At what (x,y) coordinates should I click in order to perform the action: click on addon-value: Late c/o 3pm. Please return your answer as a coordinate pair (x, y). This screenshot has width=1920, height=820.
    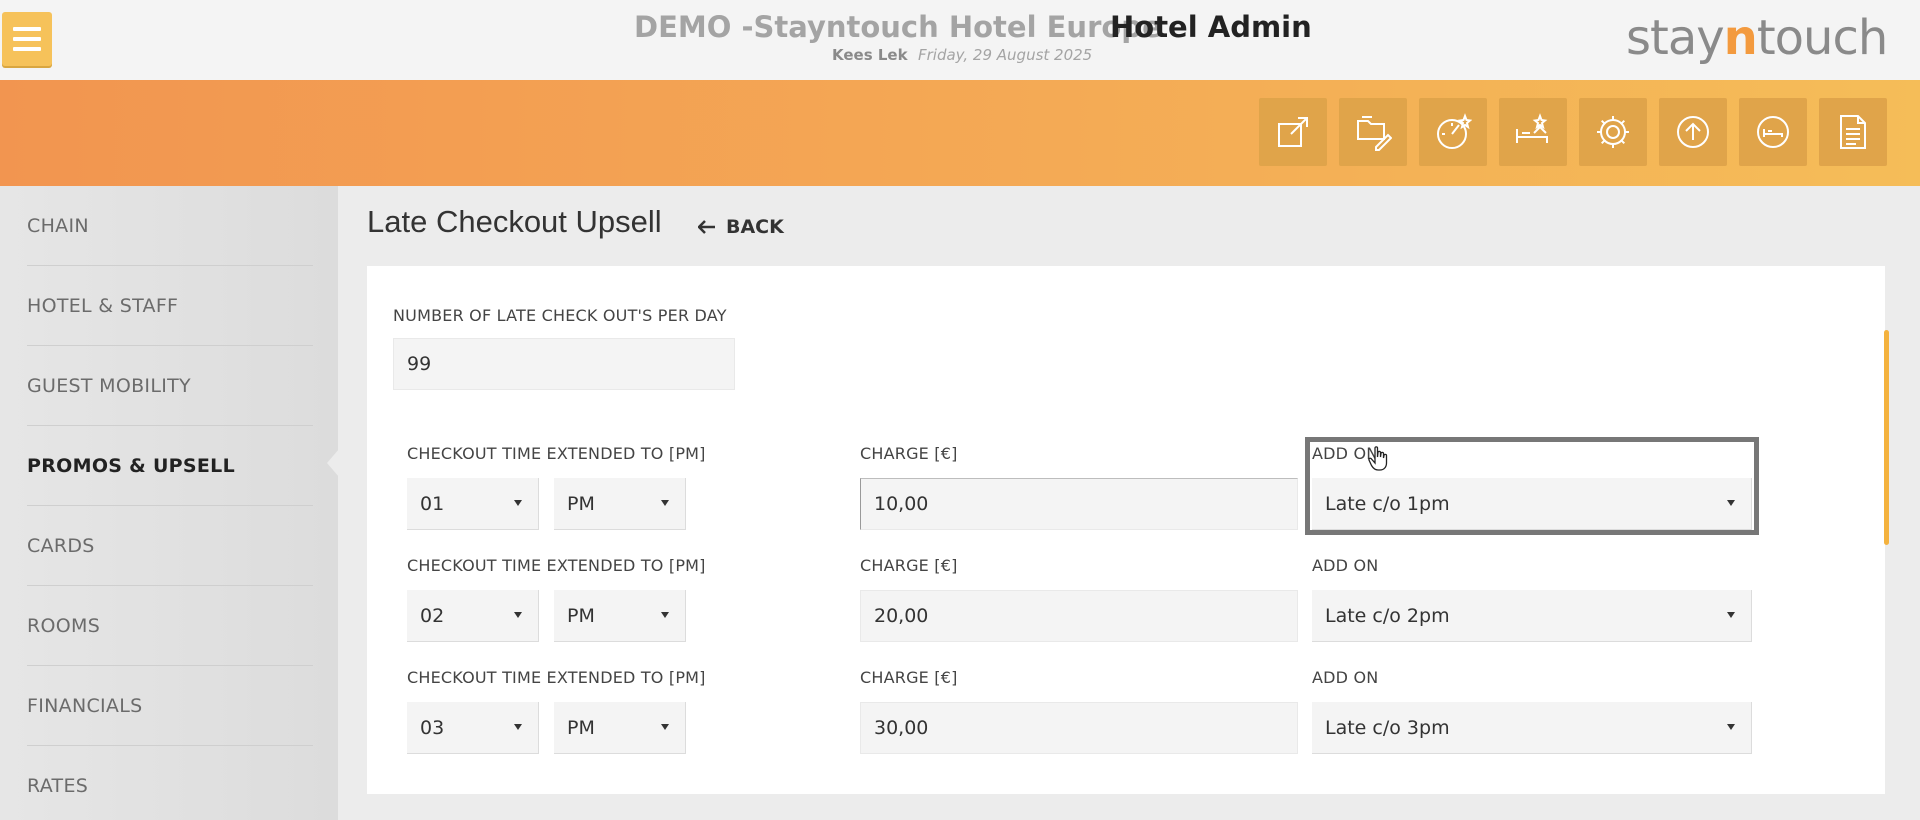
    Looking at the image, I should click on (1387, 727).